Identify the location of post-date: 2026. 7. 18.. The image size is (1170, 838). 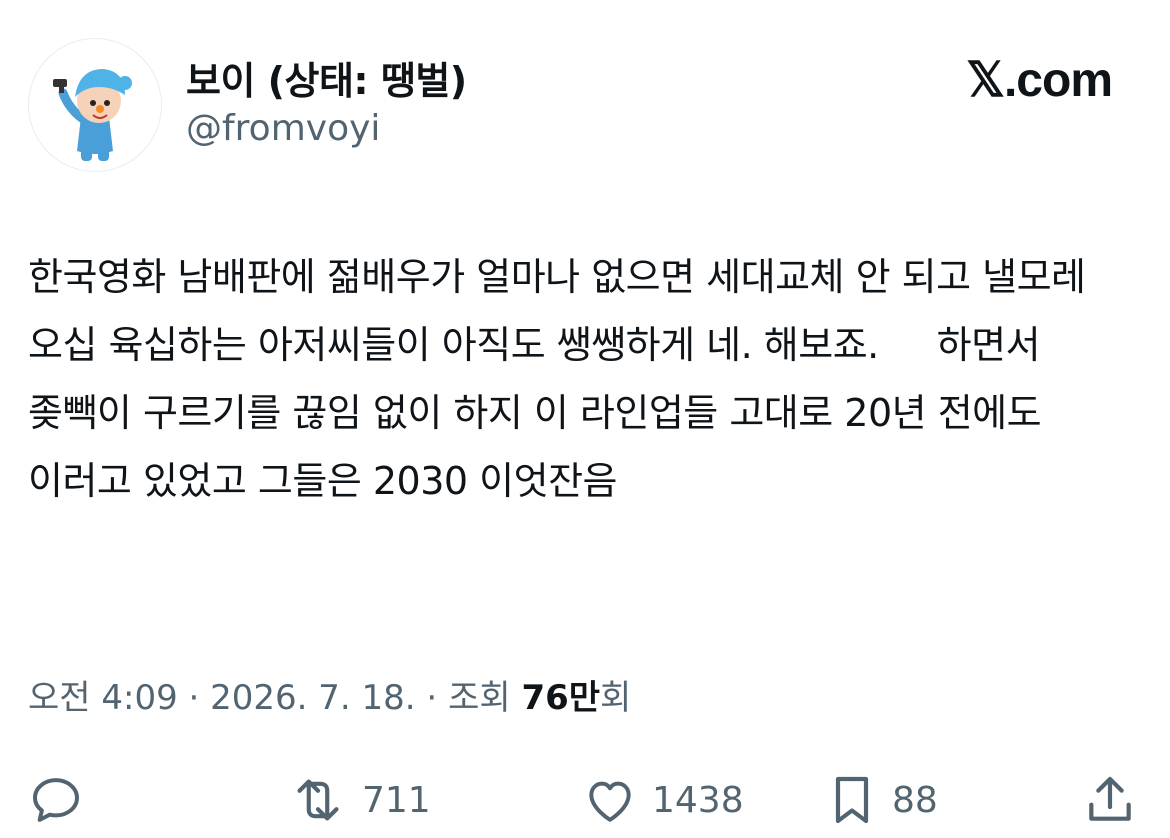
(312, 698).